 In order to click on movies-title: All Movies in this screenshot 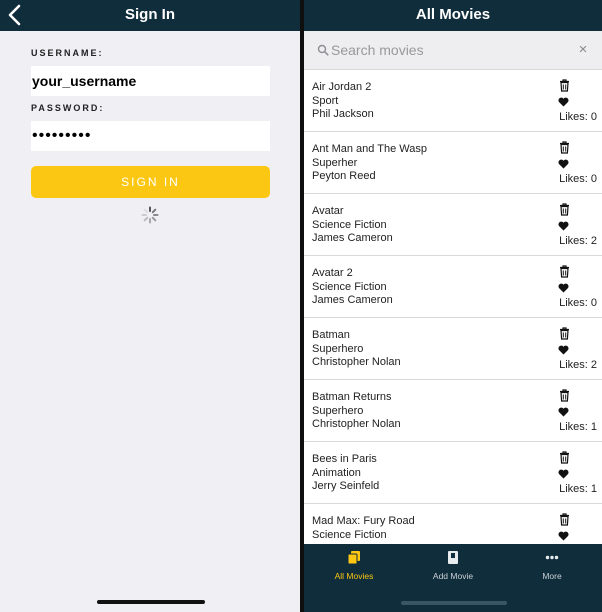, I will do `click(453, 14)`.